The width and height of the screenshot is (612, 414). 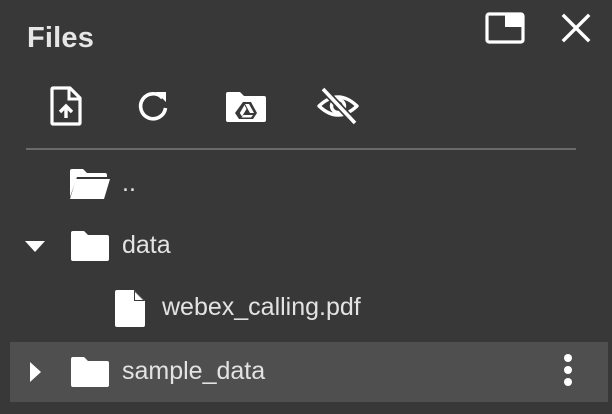 I want to click on file-icon, so click(x=130, y=308).